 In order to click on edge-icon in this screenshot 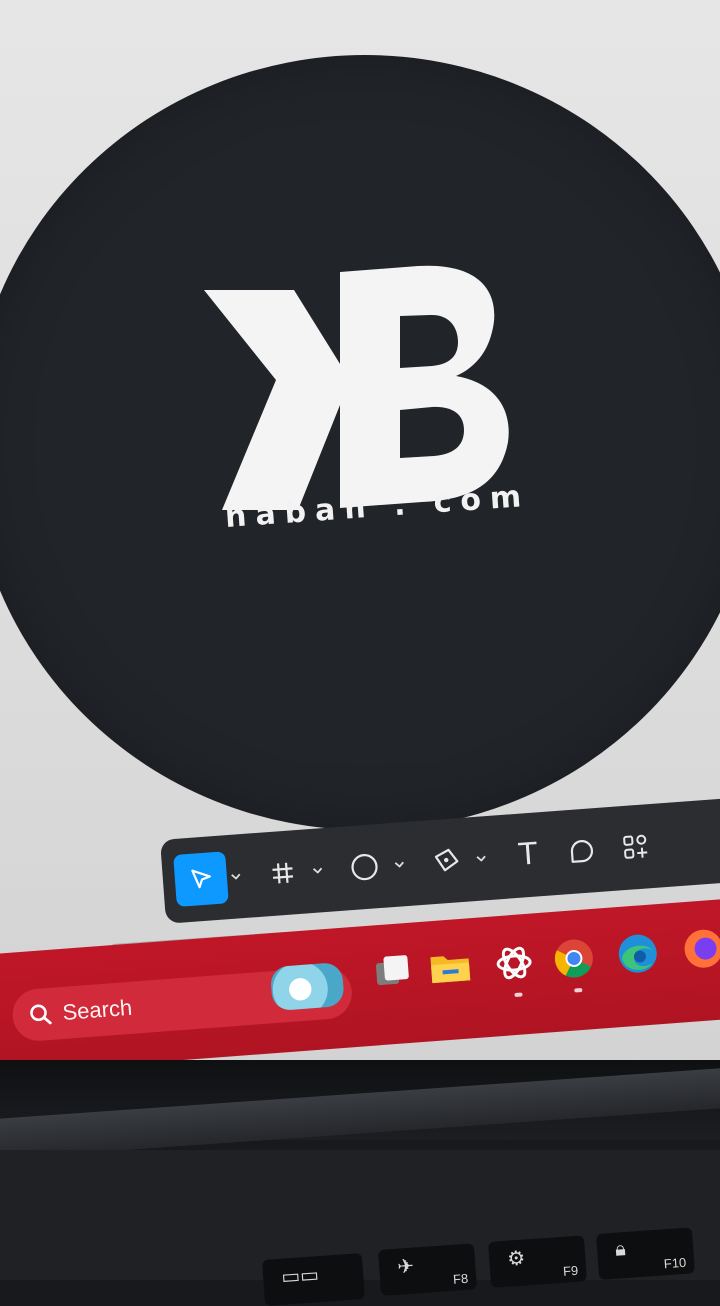, I will do `click(637, 953)`.